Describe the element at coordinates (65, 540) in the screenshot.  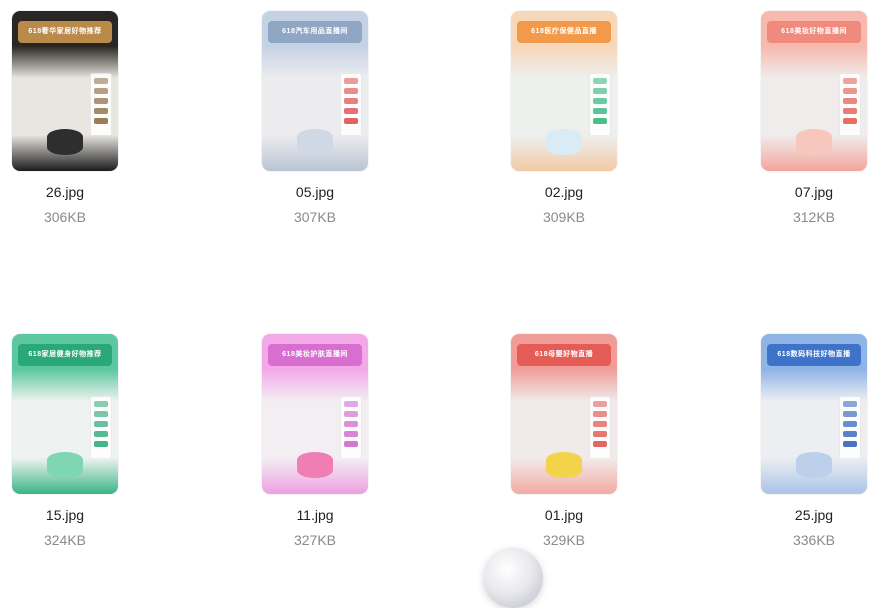
I see `file-size: 324KB` at that location.